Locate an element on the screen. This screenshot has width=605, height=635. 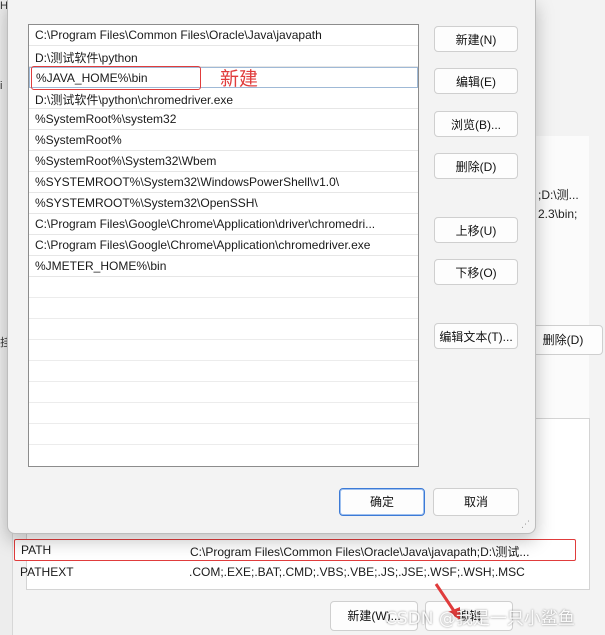
move-down-button: 下移(O) is located at coordinates (476, 272).